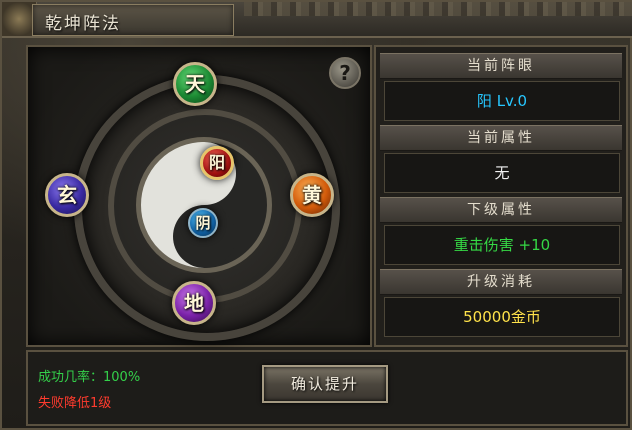  What do you see at coordinates (502, 101) in the screenshot?
I see `current-eye-value: 阳 Lv.0` at bounding box center [502, 101].